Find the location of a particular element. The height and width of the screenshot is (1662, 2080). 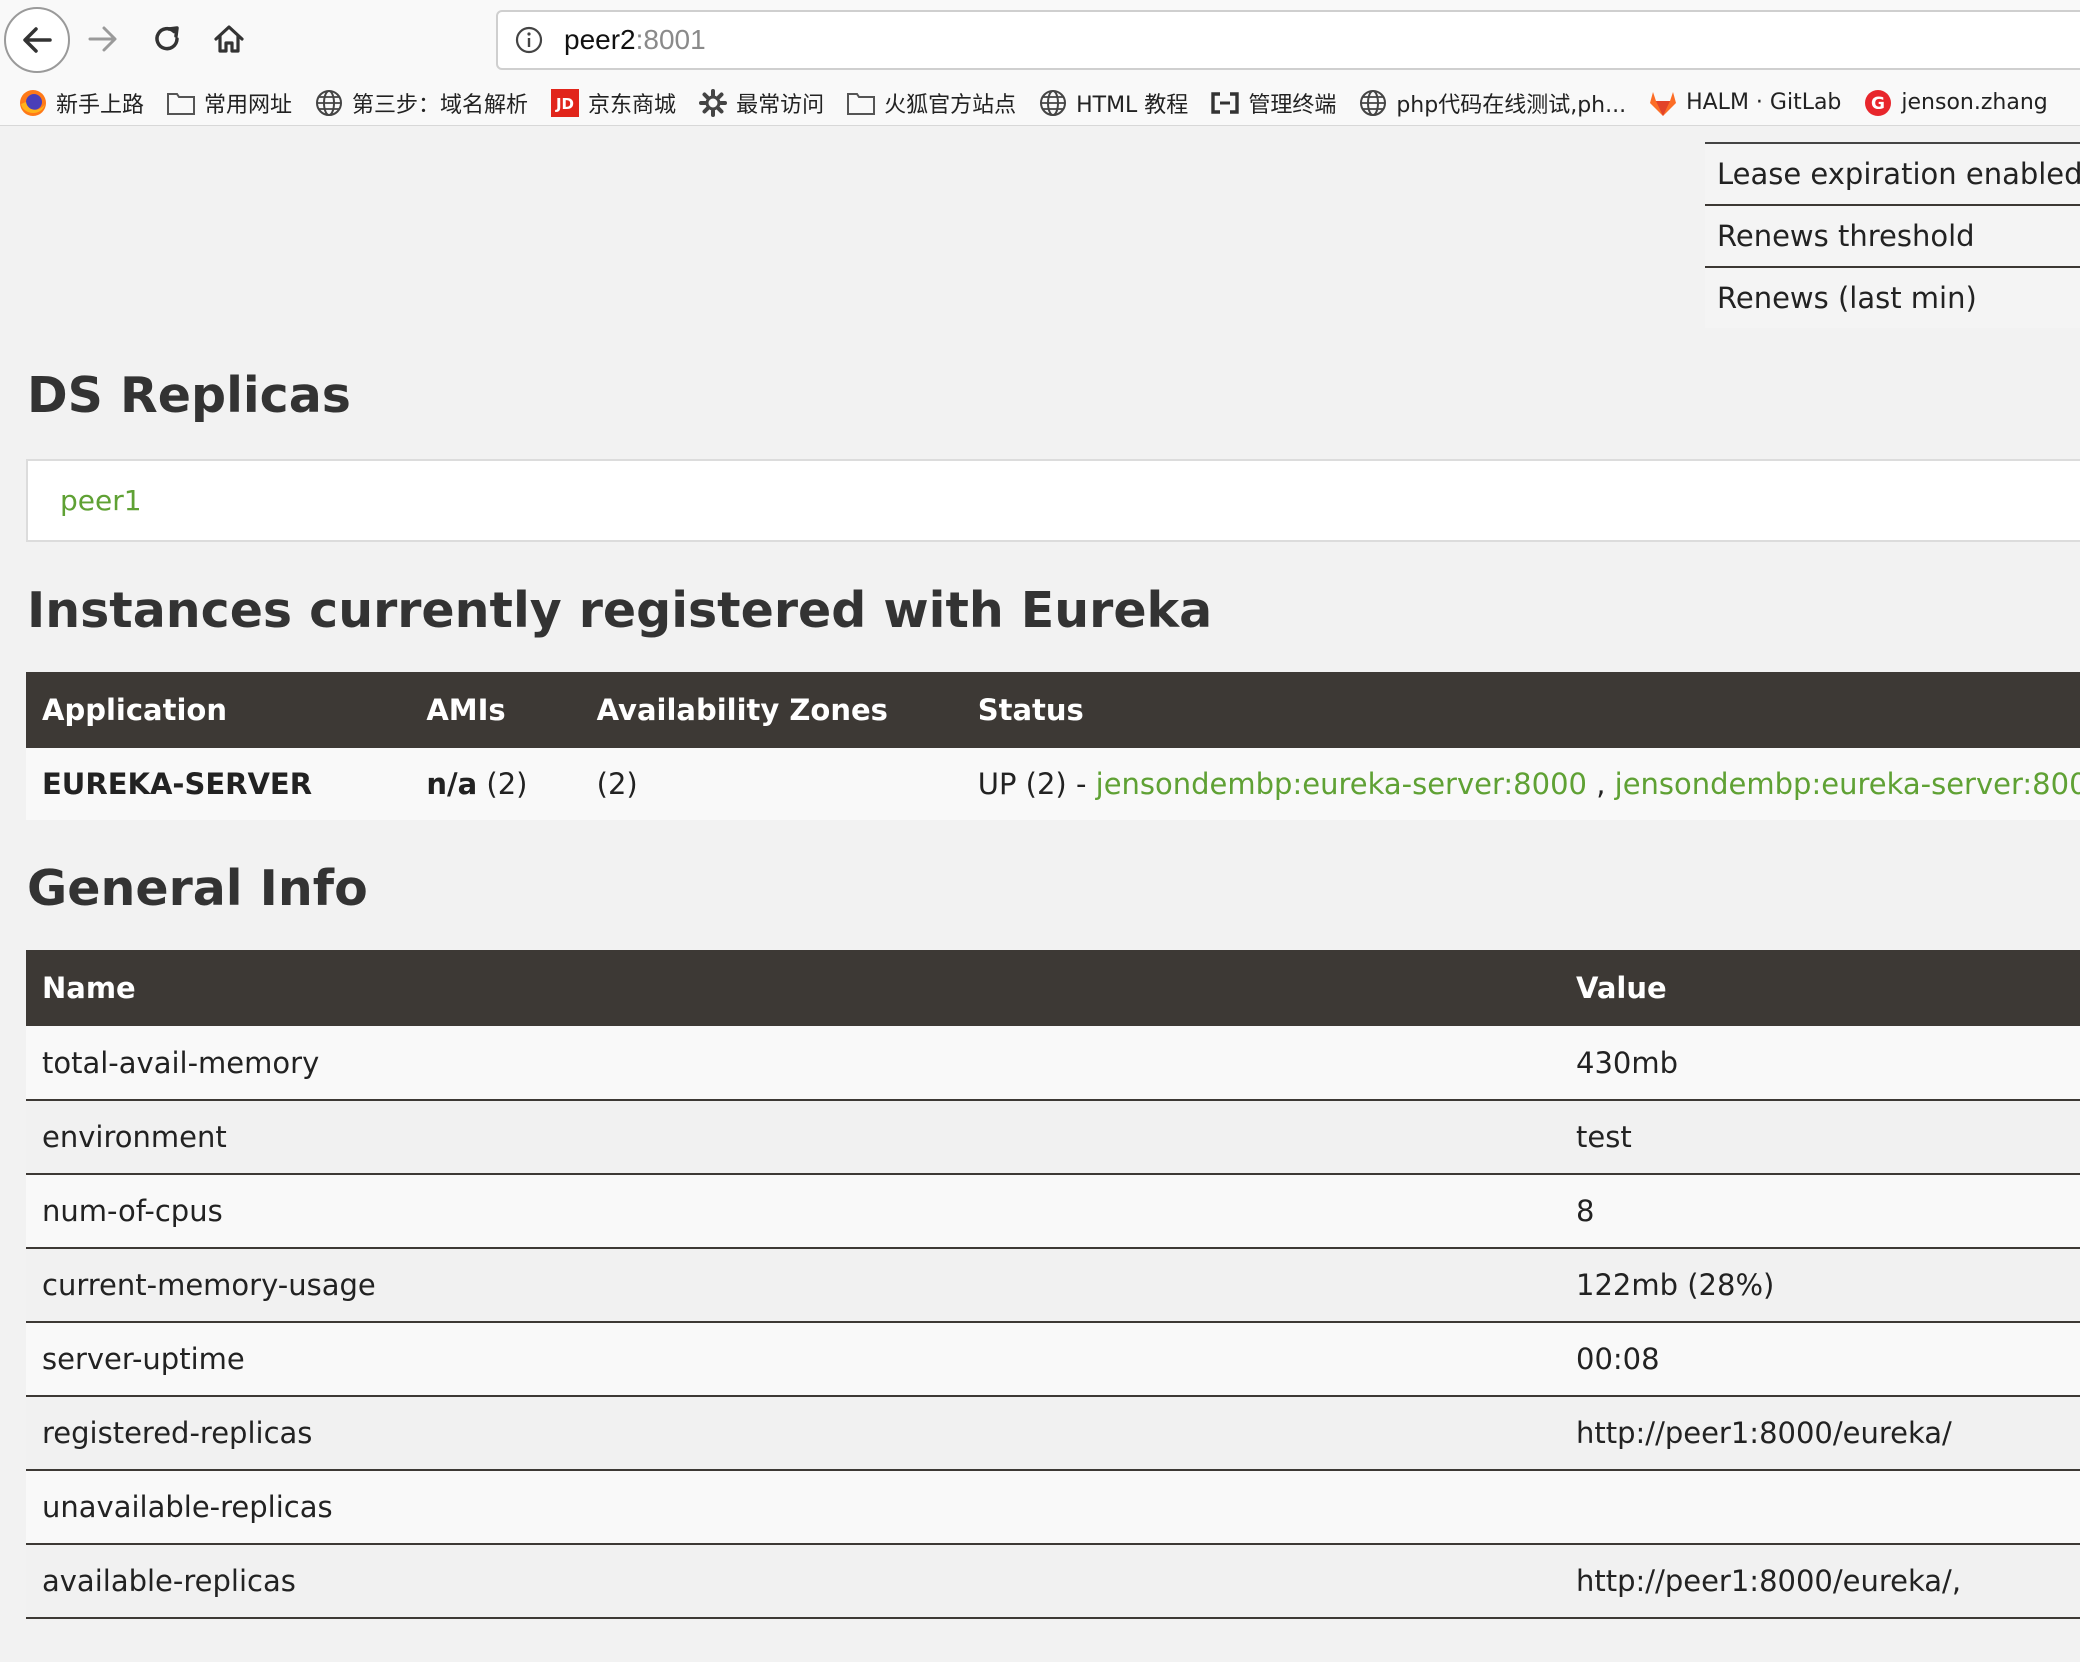

svg-text: G is located at coordinates (1878, 104).